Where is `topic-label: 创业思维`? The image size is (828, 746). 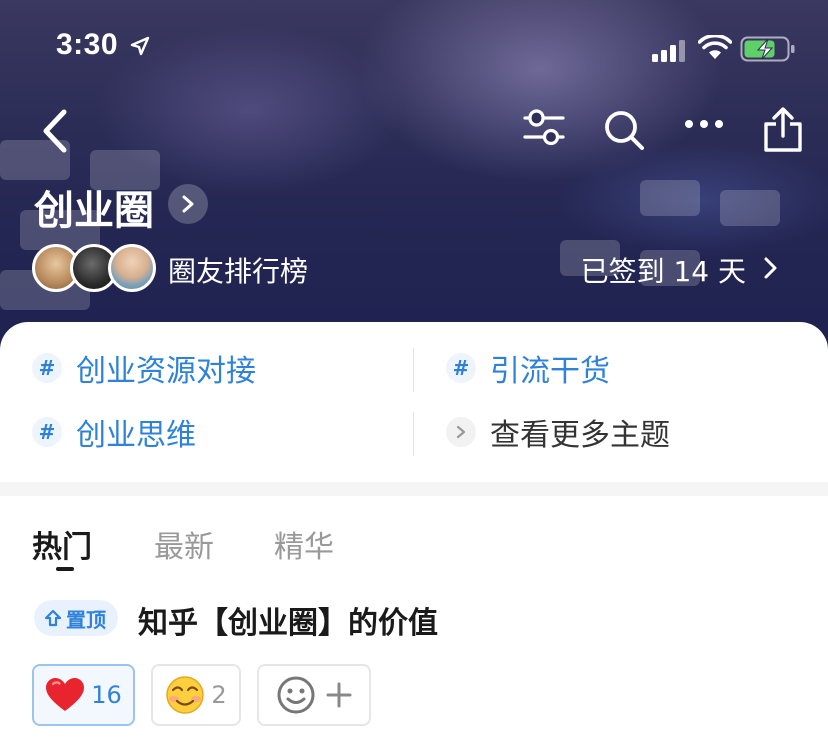
topic-label: 创业思维 is located at coordinates (136, 435).